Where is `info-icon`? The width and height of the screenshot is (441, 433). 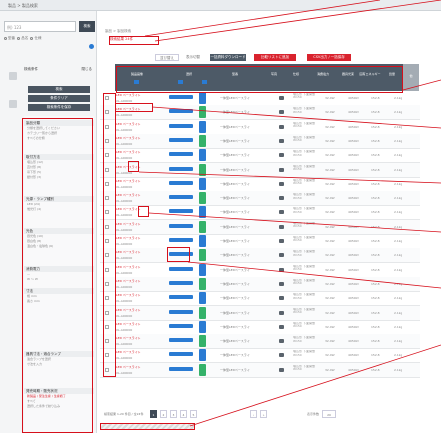
info-icon is located at coordinates (91, 46).